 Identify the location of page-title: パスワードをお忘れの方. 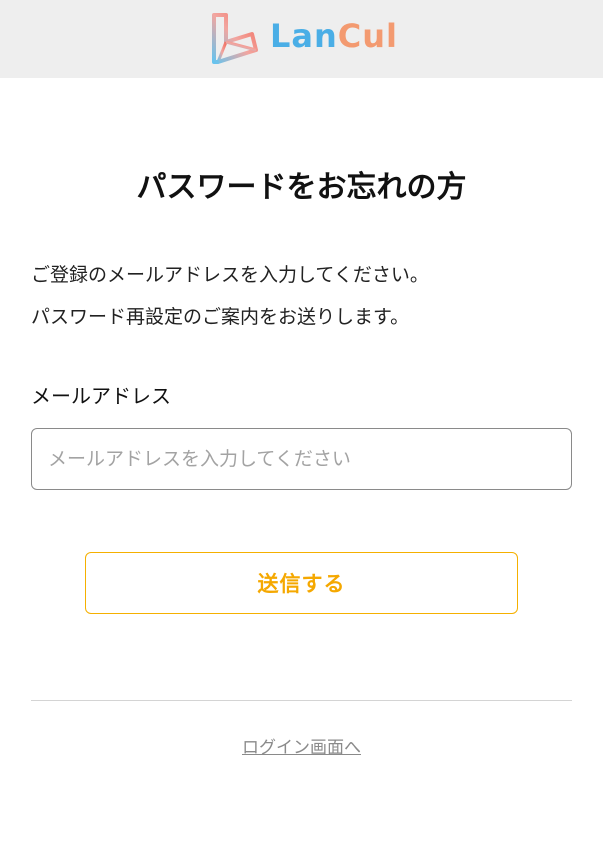
(301, 187).